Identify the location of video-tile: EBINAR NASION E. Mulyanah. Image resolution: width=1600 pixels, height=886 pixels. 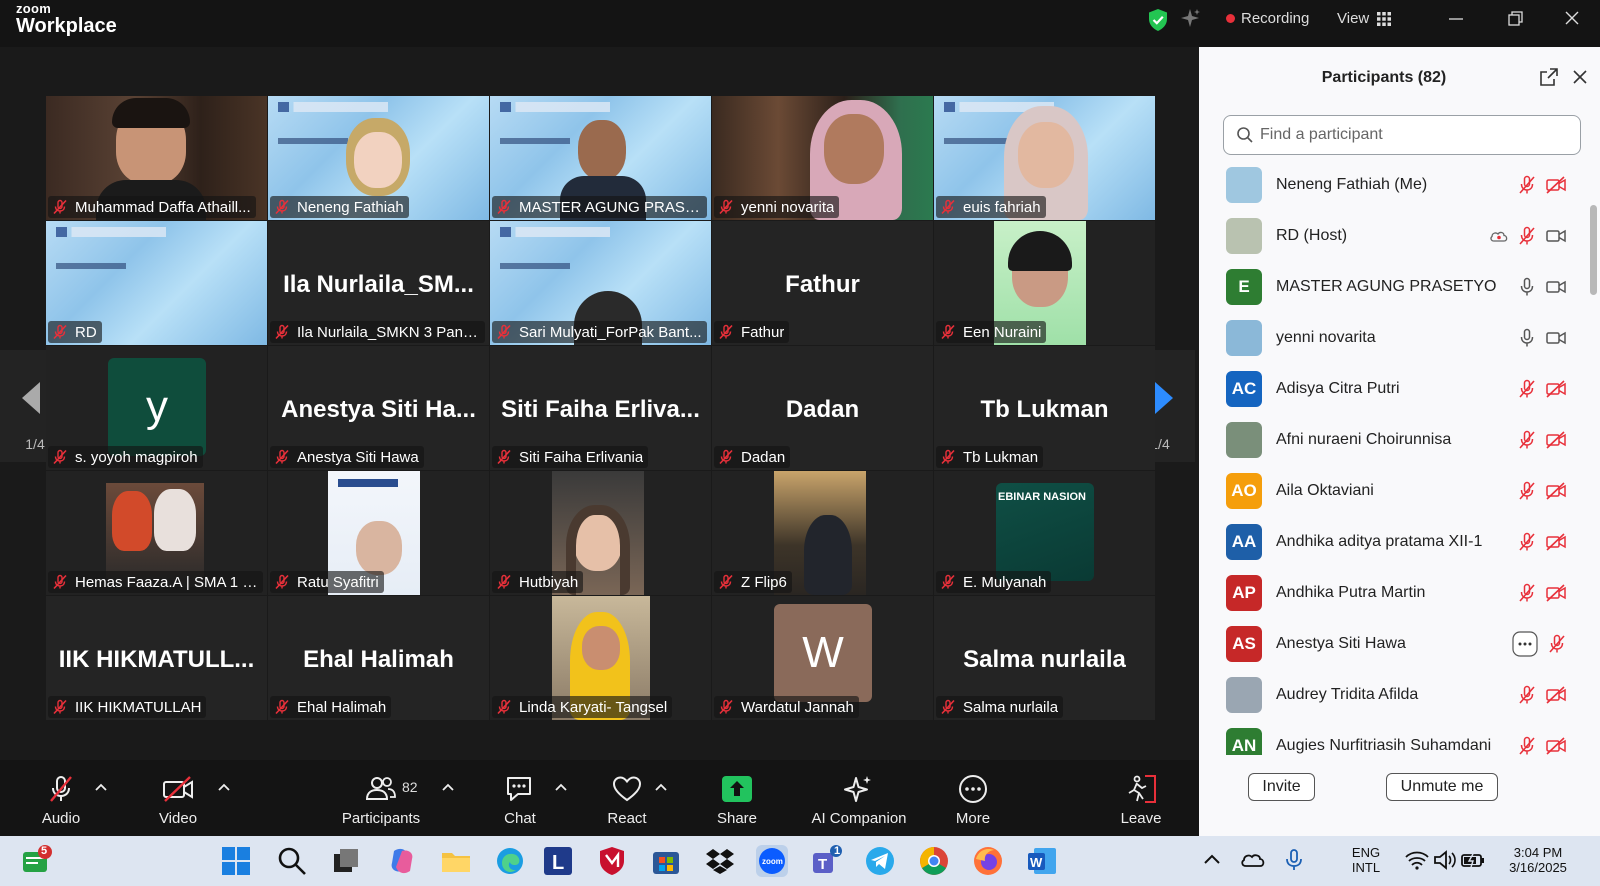
(1044, 533).